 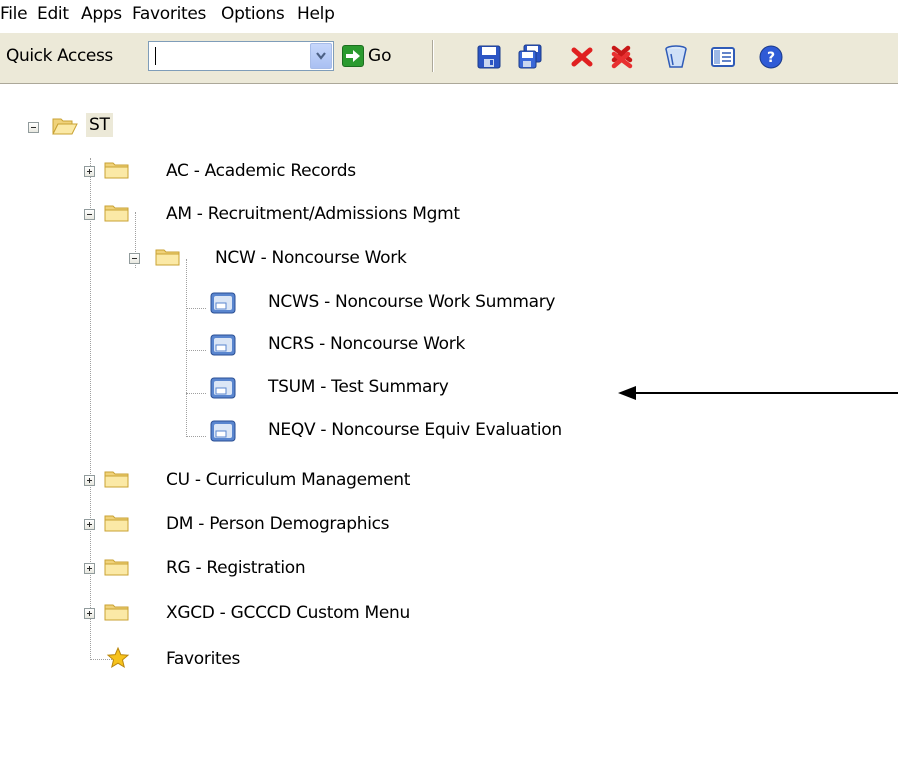 I want to click on star-icon, so click(x=118, y=660).